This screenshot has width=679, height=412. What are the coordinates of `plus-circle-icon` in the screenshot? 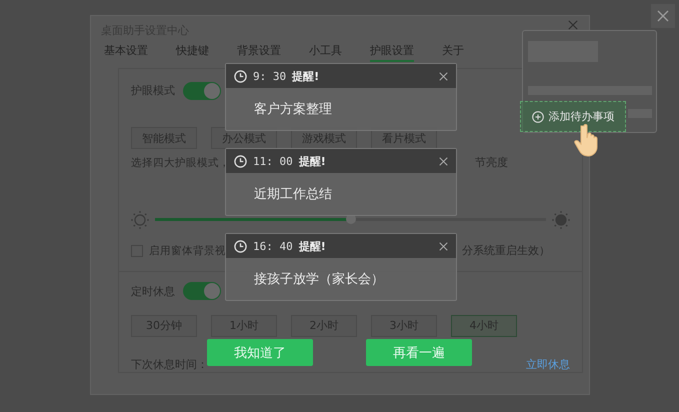 It's located at (538, 116).